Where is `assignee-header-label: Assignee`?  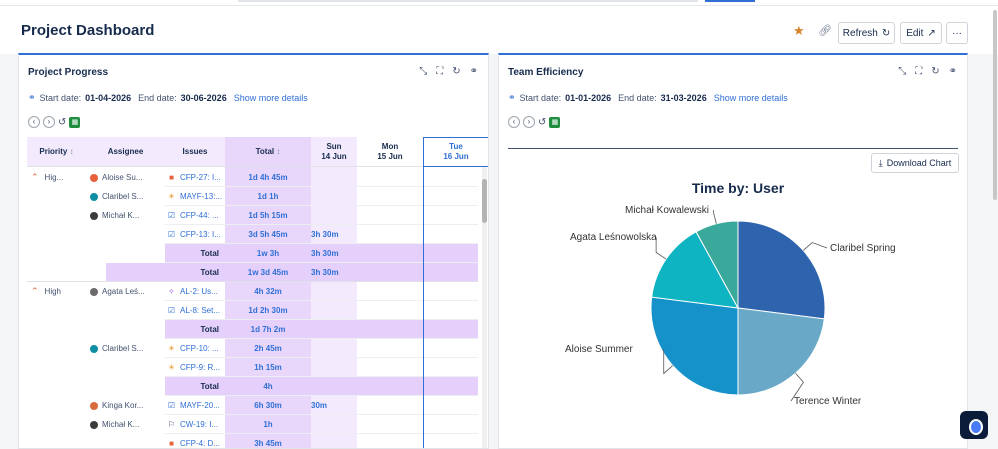
assignee-header-label: Assignee is located at coordinates (125, 151).